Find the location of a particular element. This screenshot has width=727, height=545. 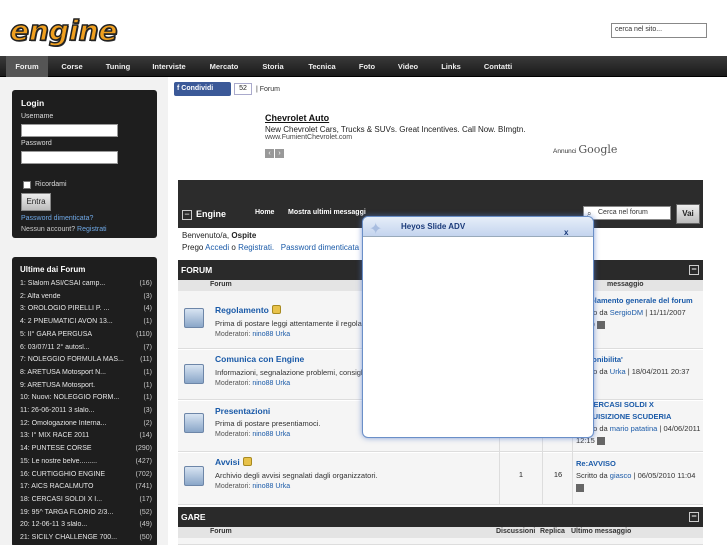

login-button: Entra is located at coordinates (36, 202).